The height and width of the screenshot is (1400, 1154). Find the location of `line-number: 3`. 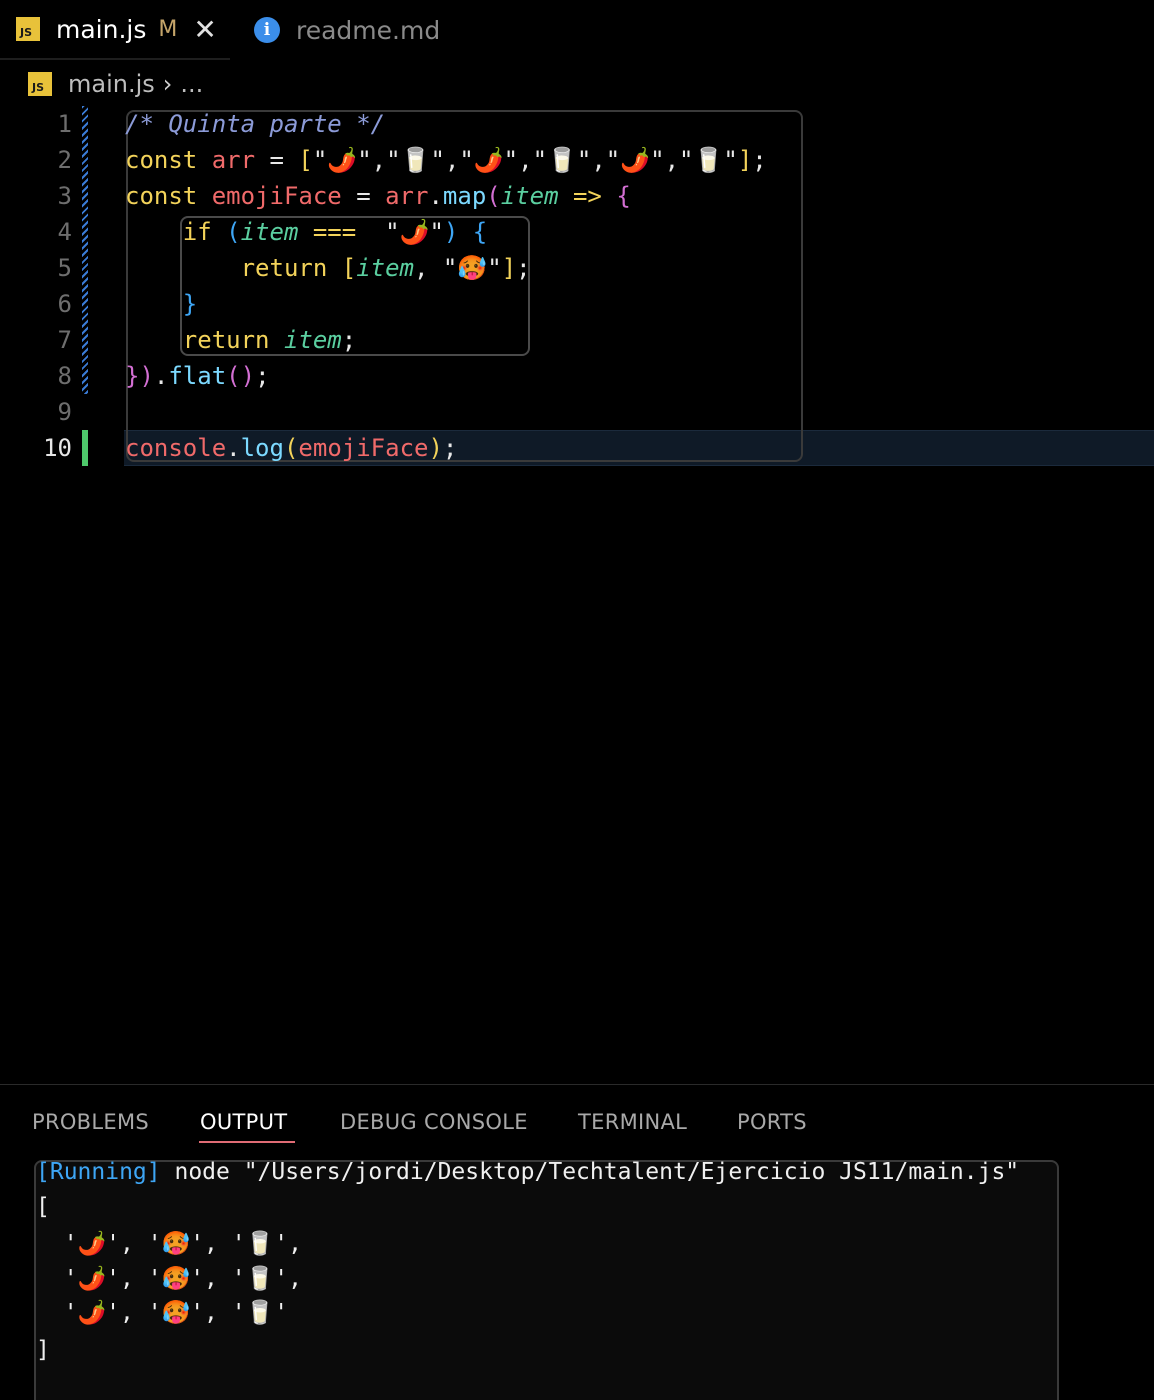

line-number: 3 is located at coordinates (64, 196).